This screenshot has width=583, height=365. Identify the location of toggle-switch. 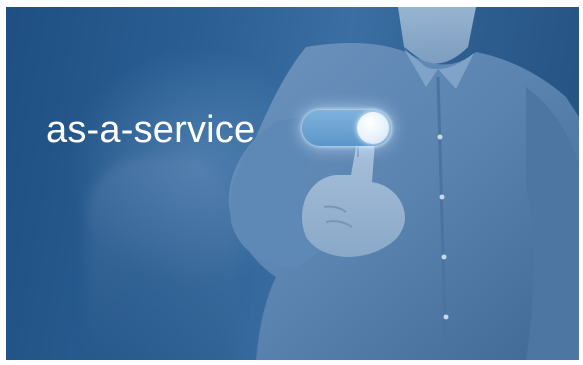
(346, 128).